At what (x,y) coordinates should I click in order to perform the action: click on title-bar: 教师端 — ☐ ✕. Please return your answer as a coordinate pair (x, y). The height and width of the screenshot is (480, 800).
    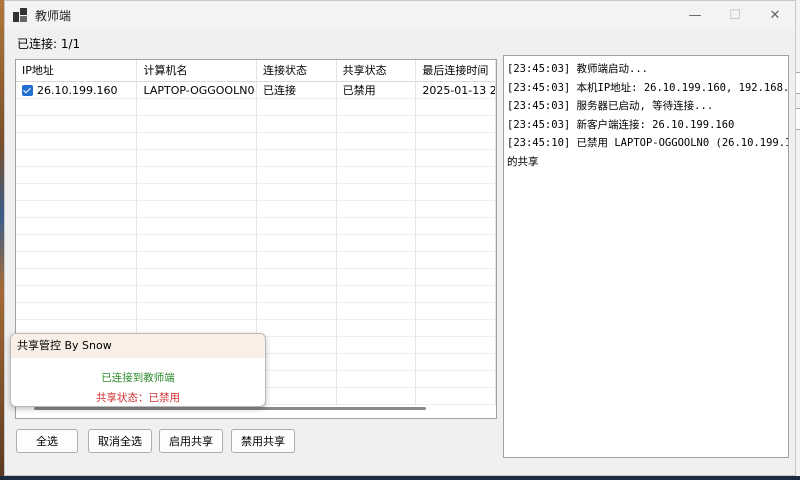
    Looking at the image, I should click on (400, 15).